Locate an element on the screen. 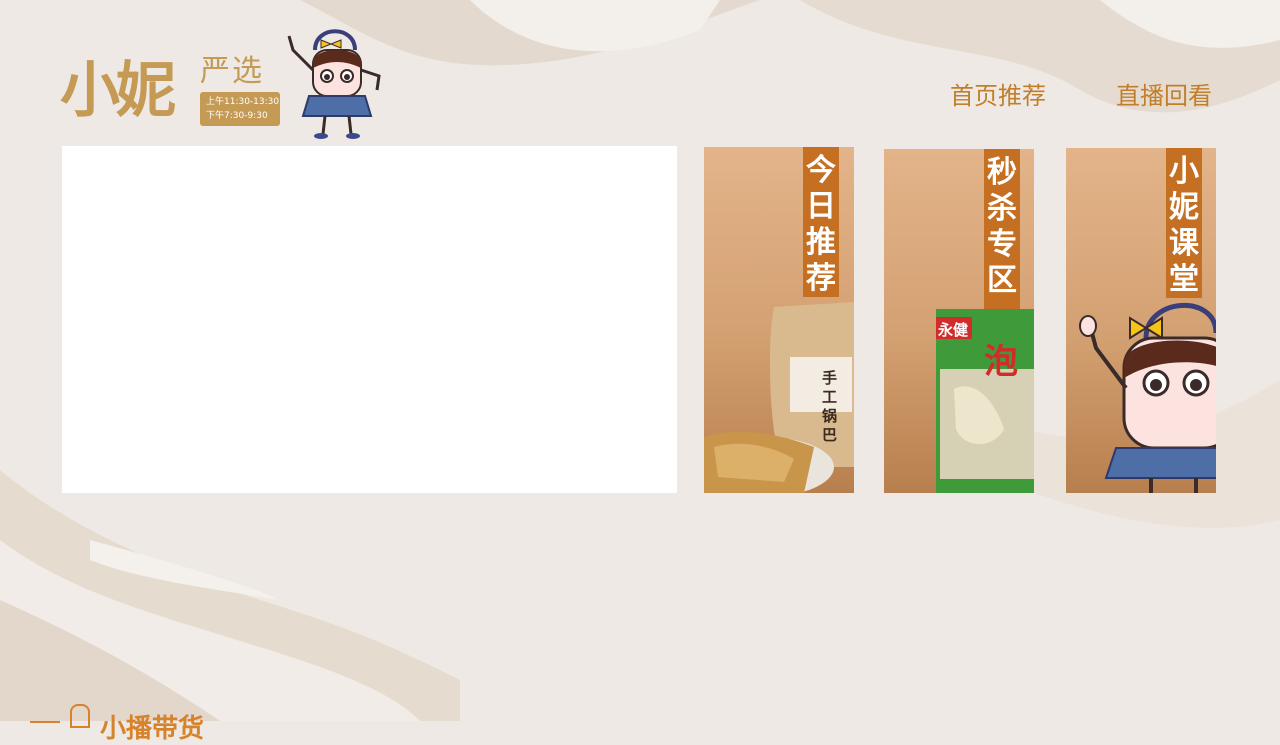 The width and height of the screenshot is (1280, 745). section-title: 小播带货 is located at coordinates (152, 729).